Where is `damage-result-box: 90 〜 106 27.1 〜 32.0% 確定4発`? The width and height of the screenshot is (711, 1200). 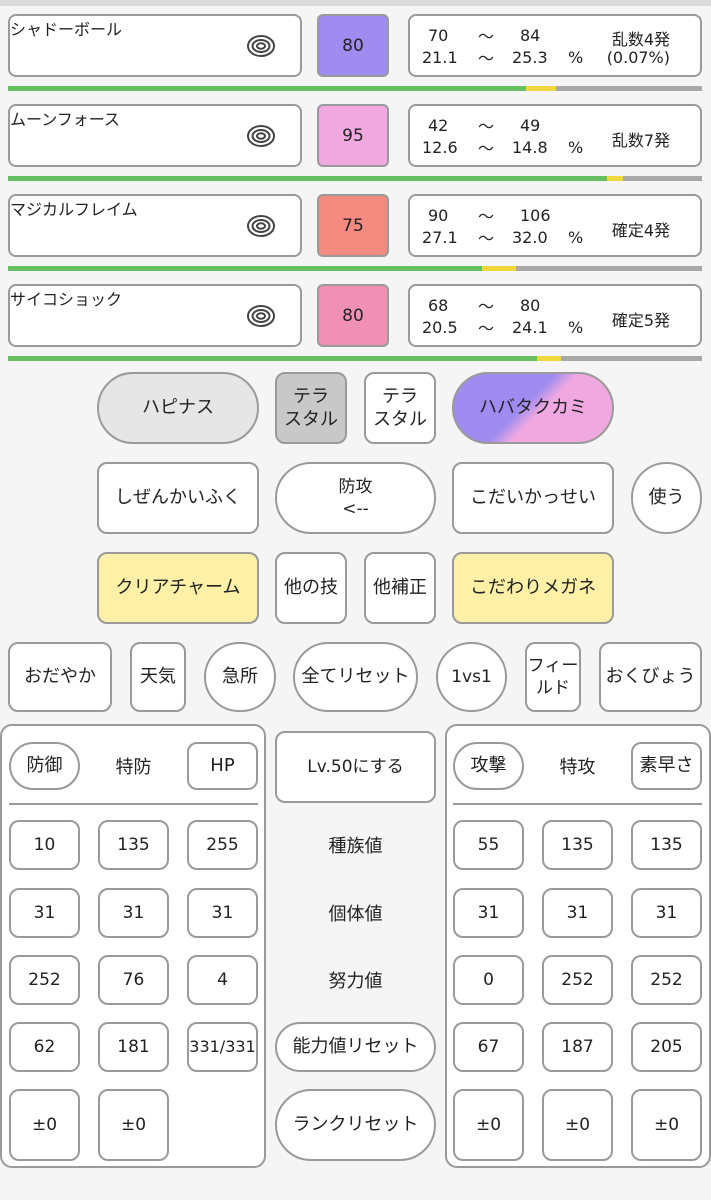
damage-result-box: 90 〜 106 27.1 〜 32.0% 確定4発 is located at coordinates (555, 225).